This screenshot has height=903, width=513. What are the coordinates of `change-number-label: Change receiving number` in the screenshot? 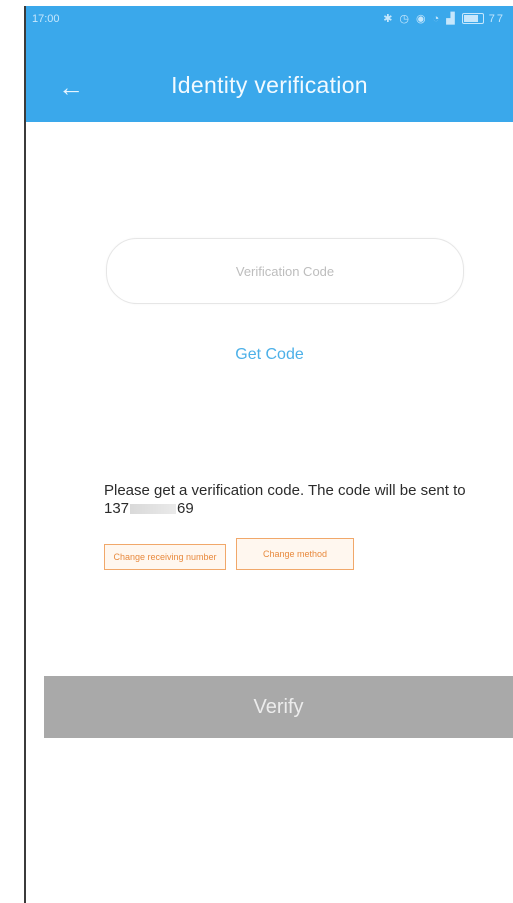 It's located at (165, 557).